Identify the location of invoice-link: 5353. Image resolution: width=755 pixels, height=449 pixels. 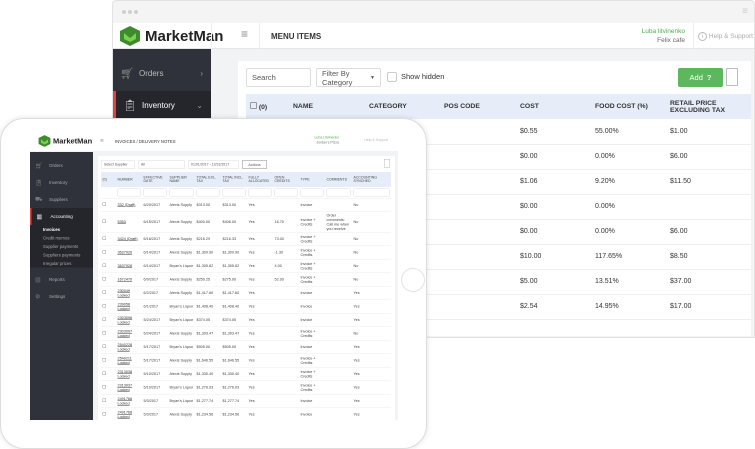
(122, 222).